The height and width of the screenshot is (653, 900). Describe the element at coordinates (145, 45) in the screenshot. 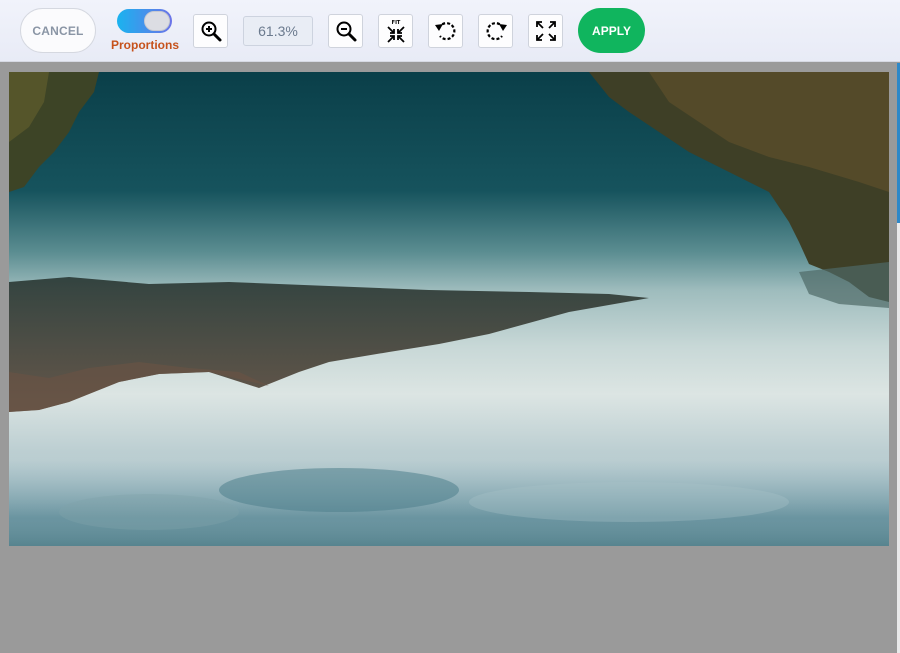

I see `proportions-label: Proportions` at that location.